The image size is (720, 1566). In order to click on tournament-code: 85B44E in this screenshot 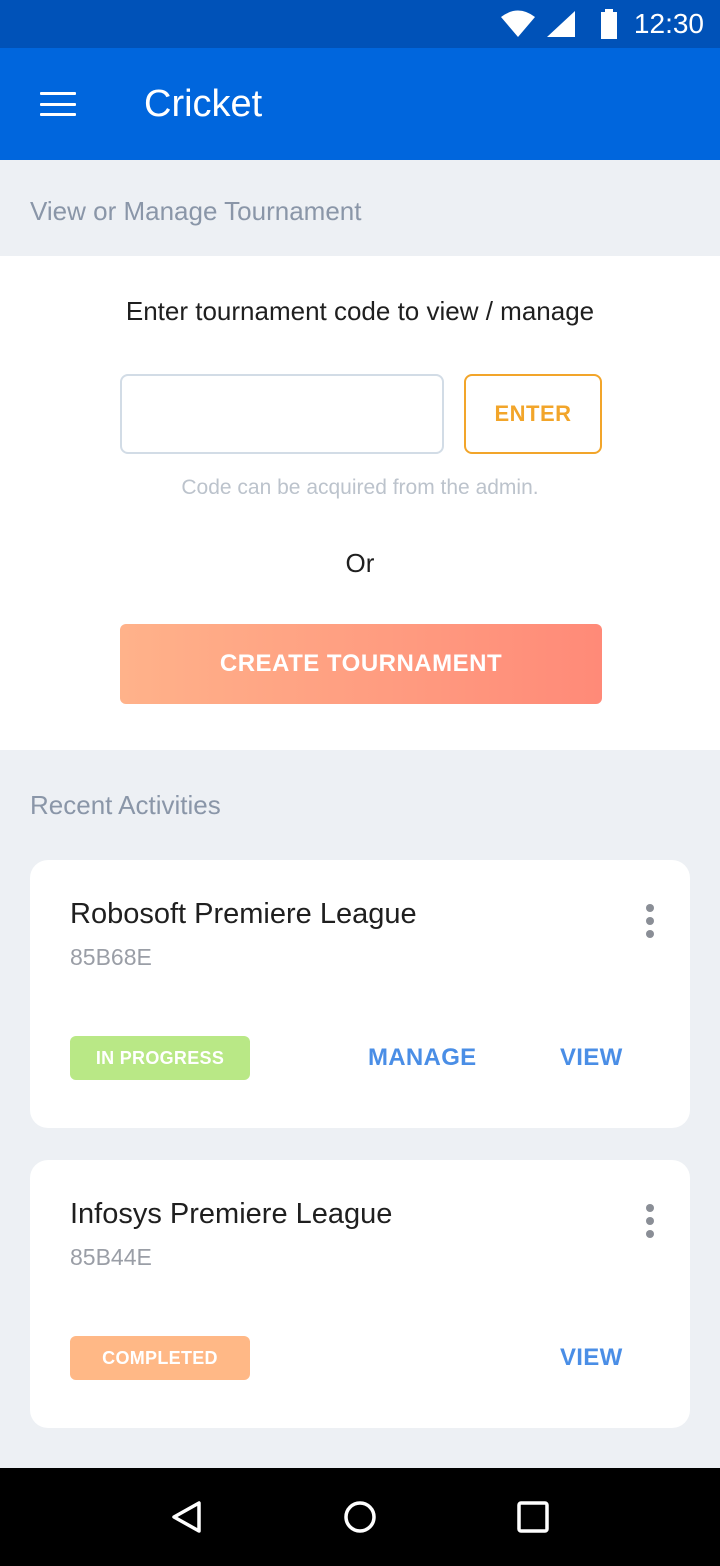, I will do `click(111, 1257)`.